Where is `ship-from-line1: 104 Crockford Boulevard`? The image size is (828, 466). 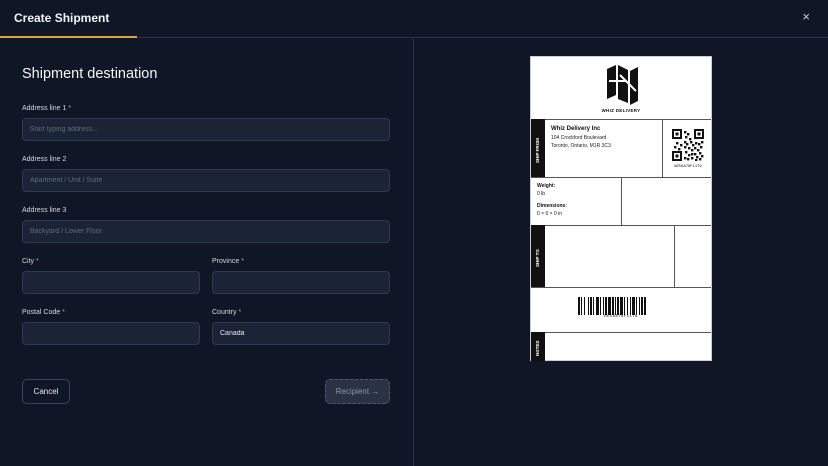
ship-from-line1: 104 Crockford Boulevard is located at coordinates (579, 138).